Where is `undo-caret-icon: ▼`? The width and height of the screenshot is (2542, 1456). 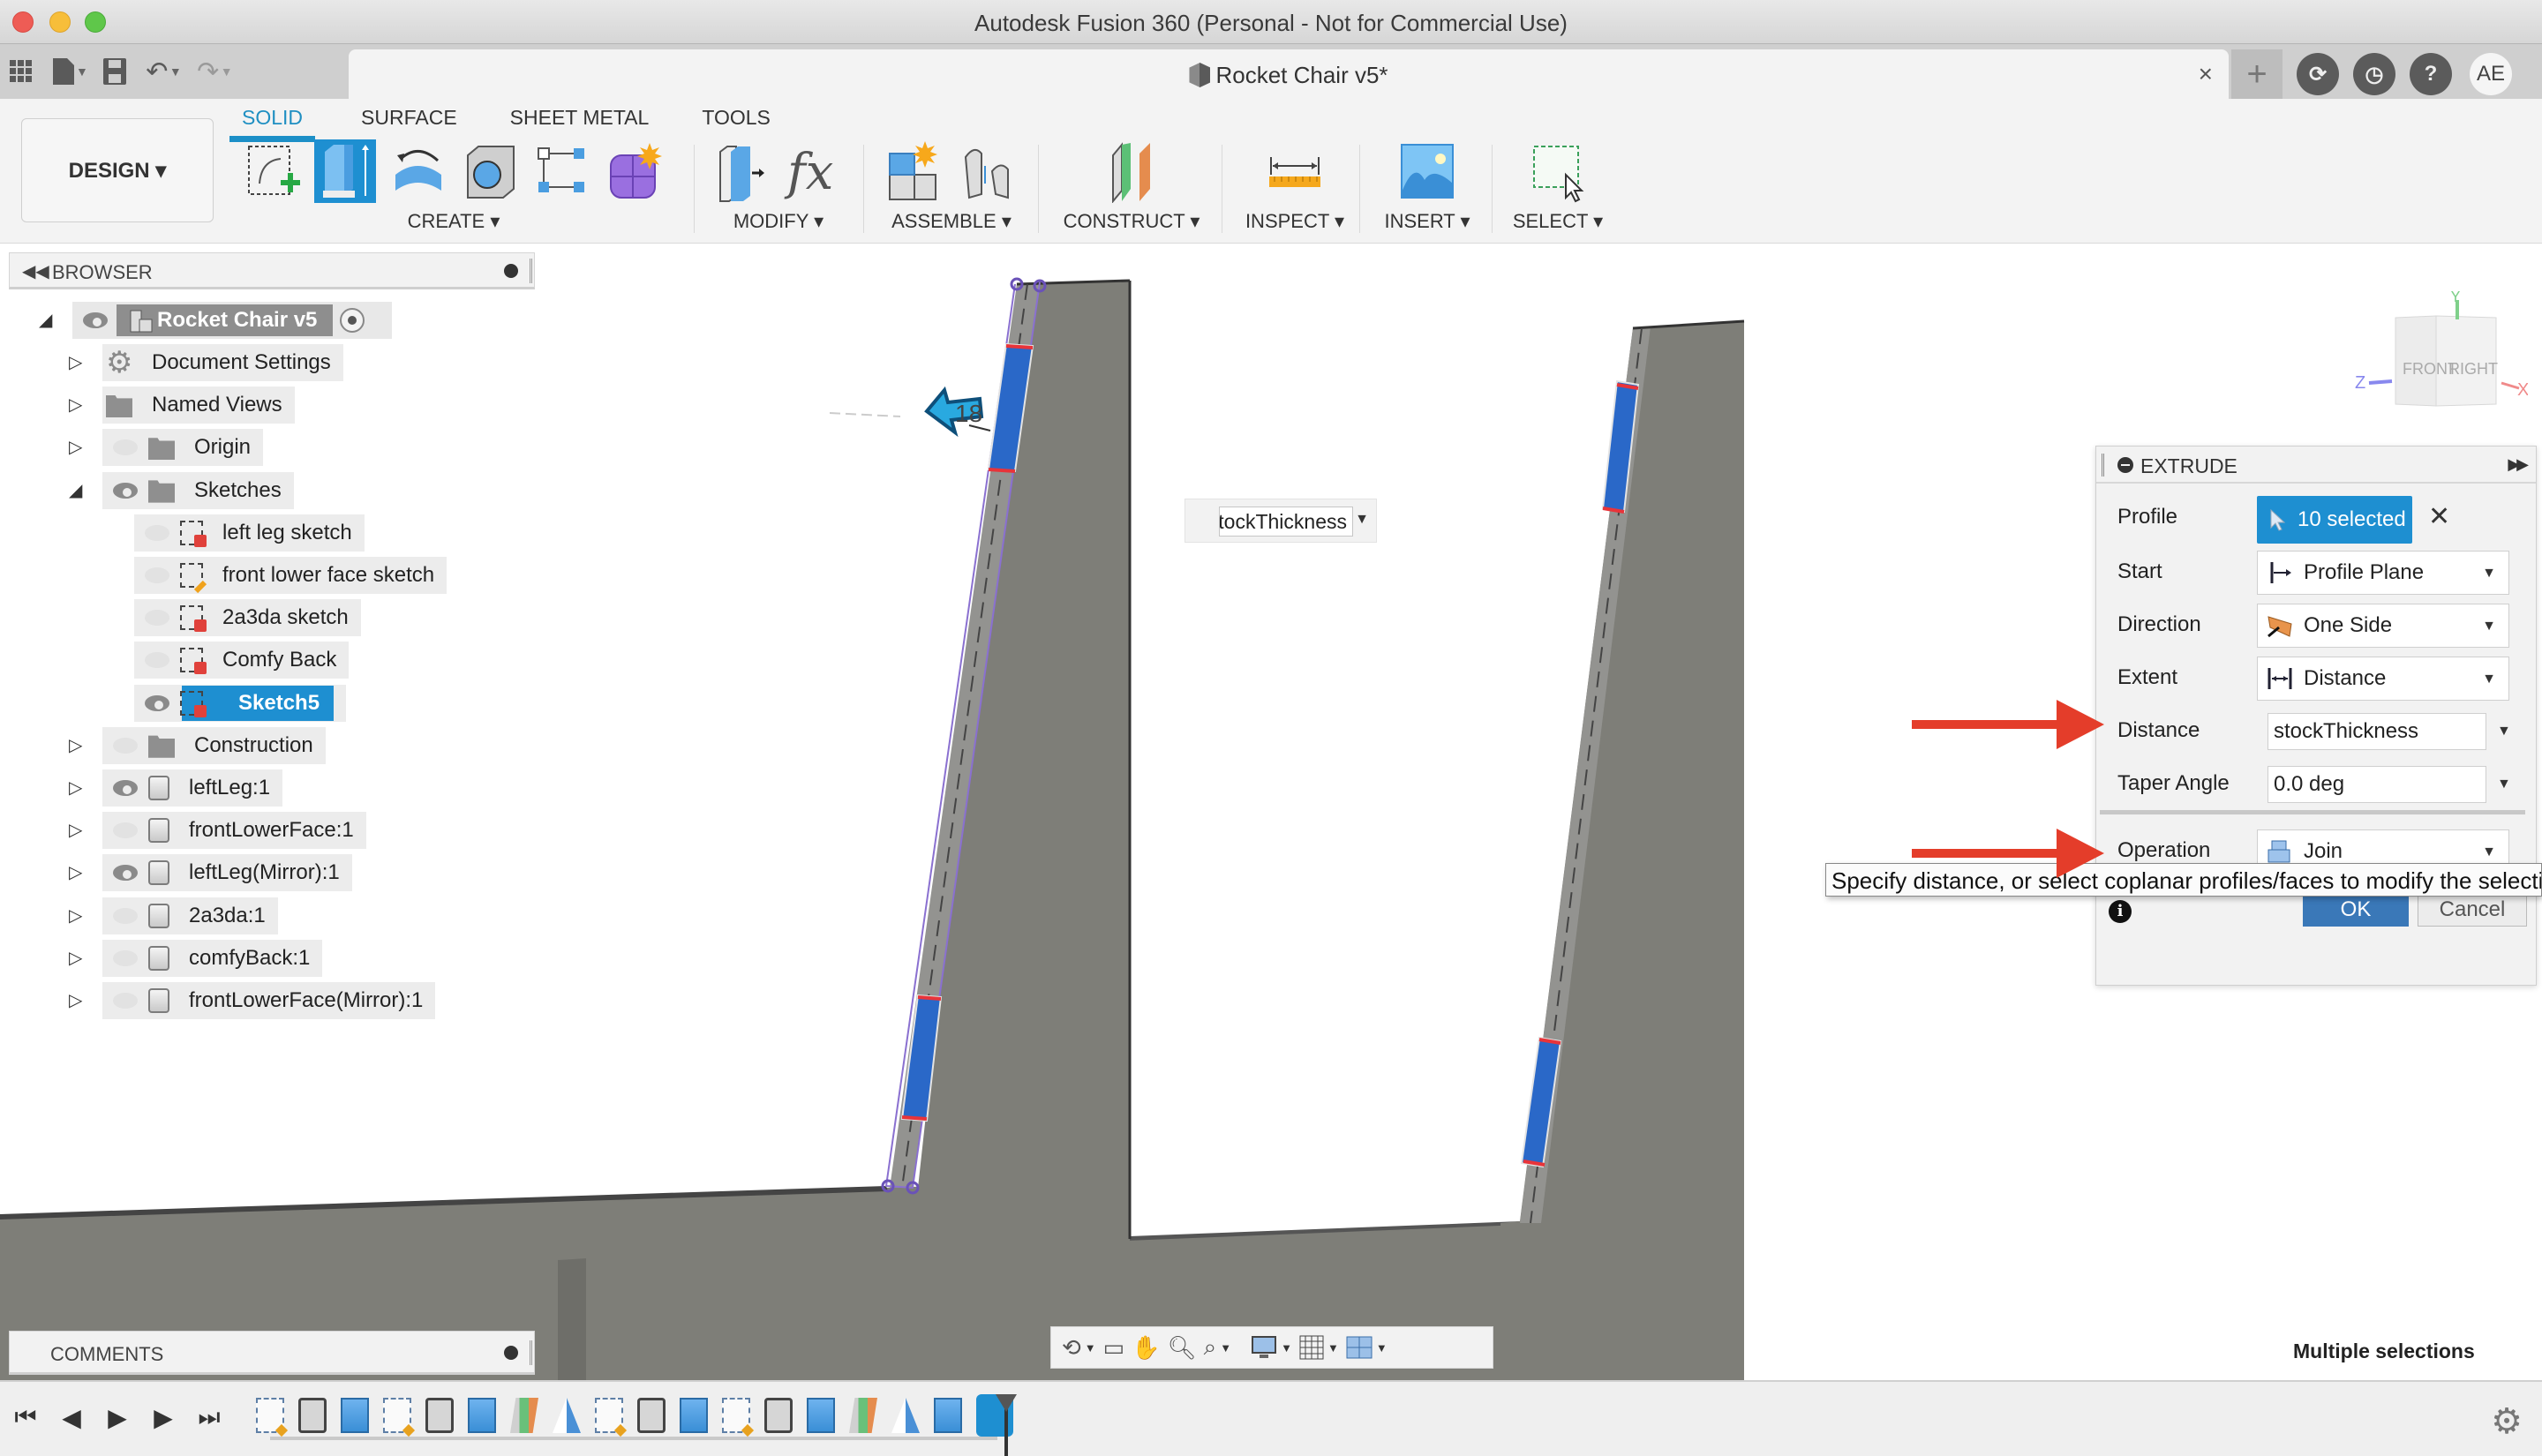 undo-caret-icon: ▼ is located at coordinates (175, 71).